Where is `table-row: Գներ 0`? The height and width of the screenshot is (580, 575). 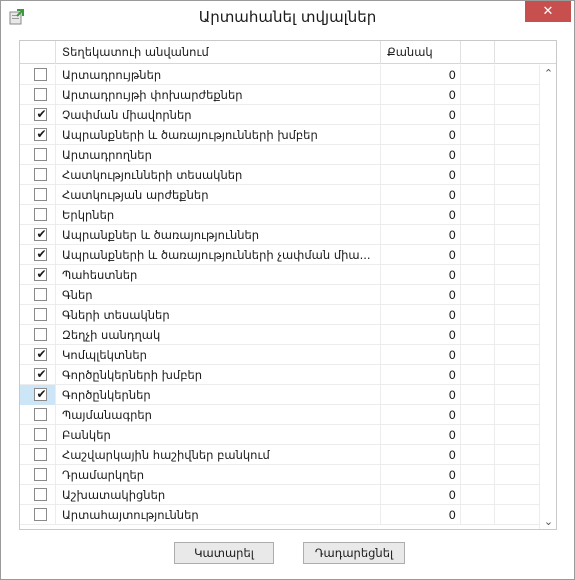 table-row: Գներ 0 is located at coordinates (279, 295).